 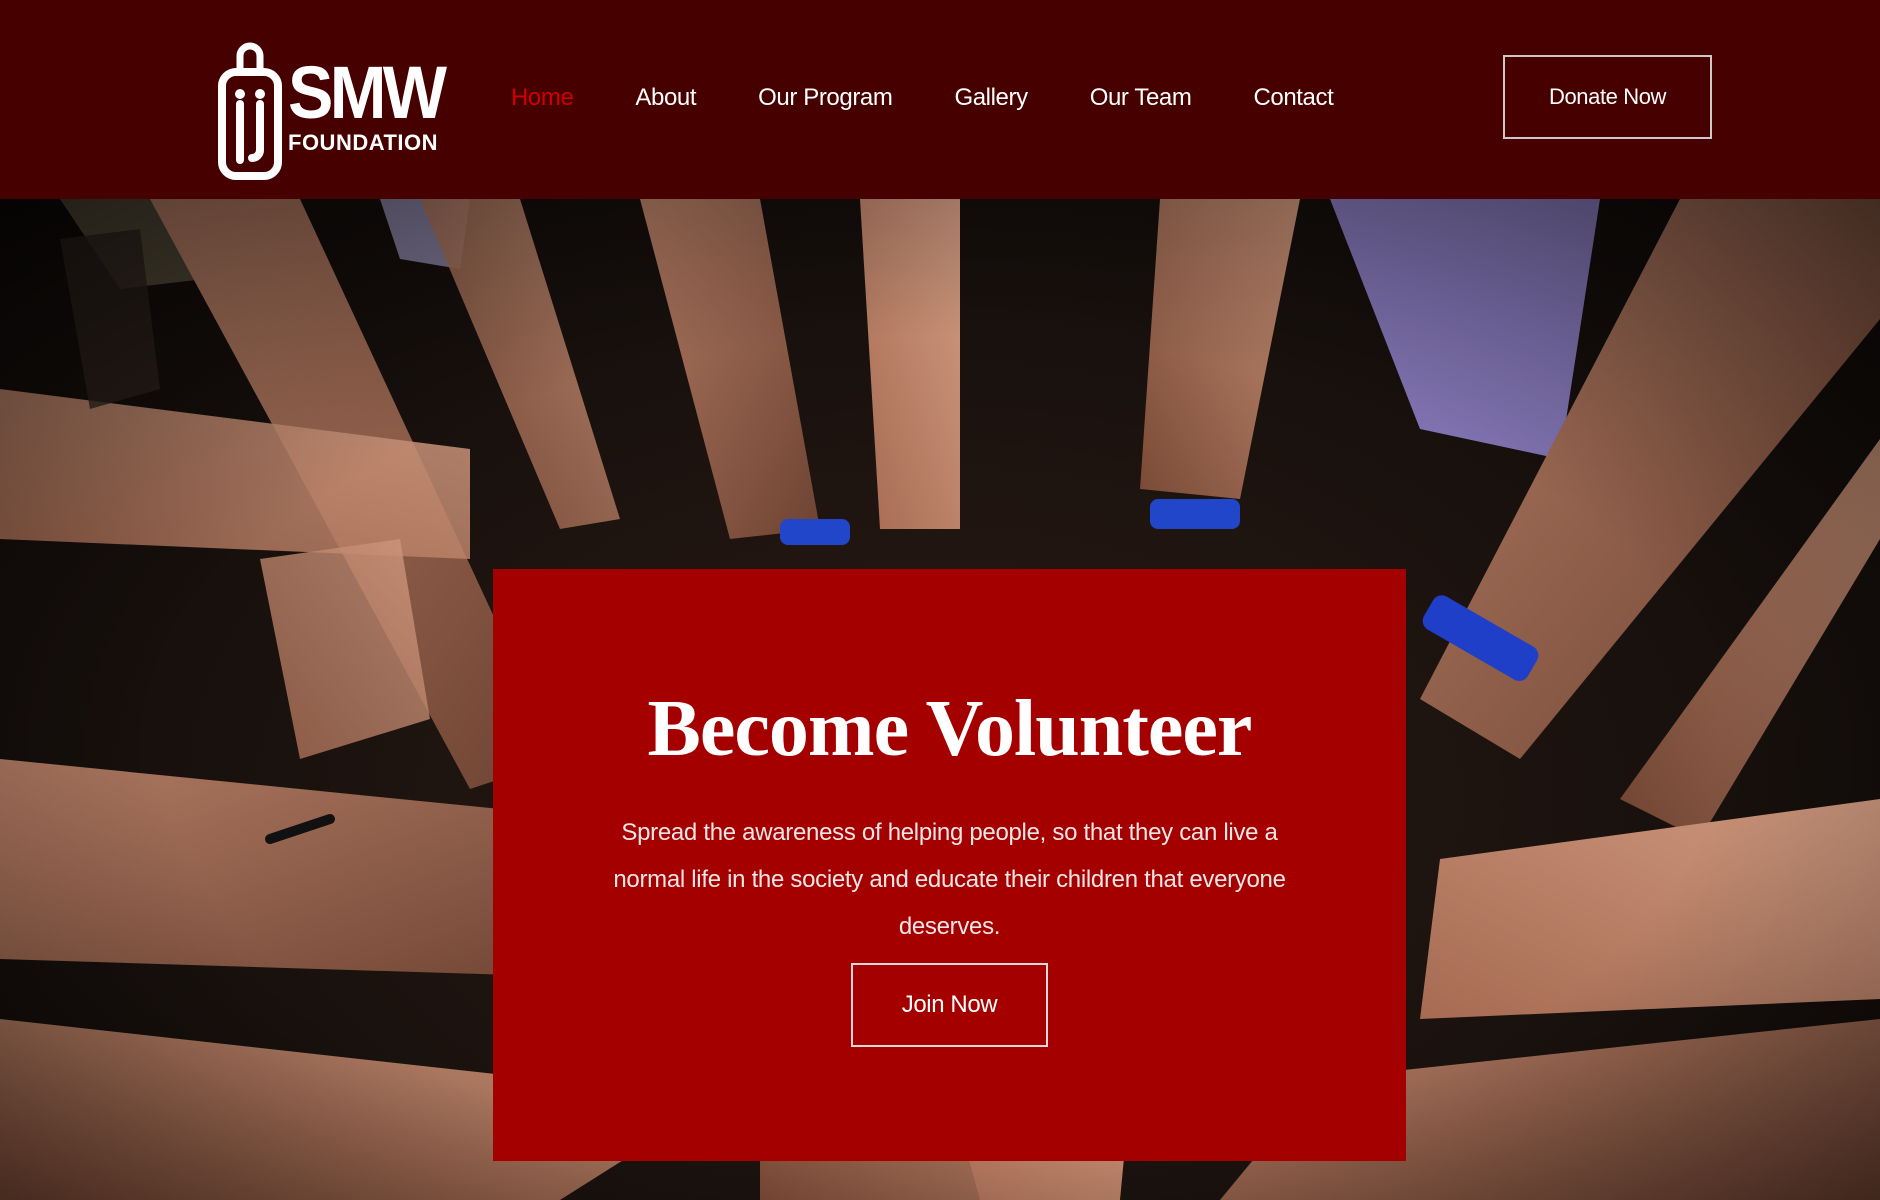 What do you see at coordinates (250, 111) in the screenshot?
I see `lock-person-icon` at bounding box center [250, 111].